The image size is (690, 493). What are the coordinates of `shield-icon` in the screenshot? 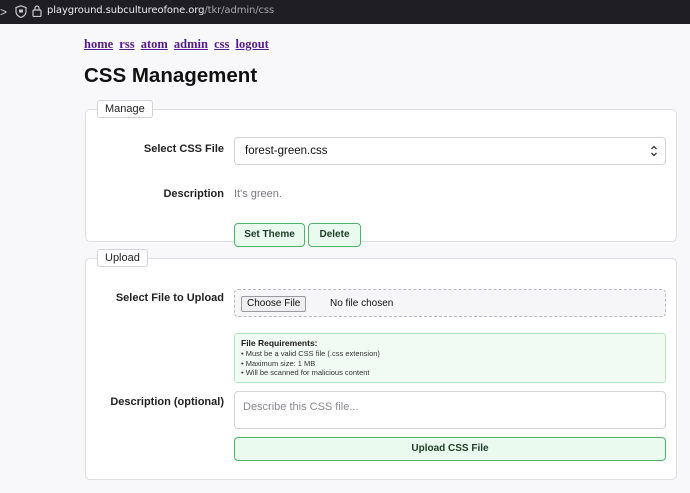 It's located at (21, 11).